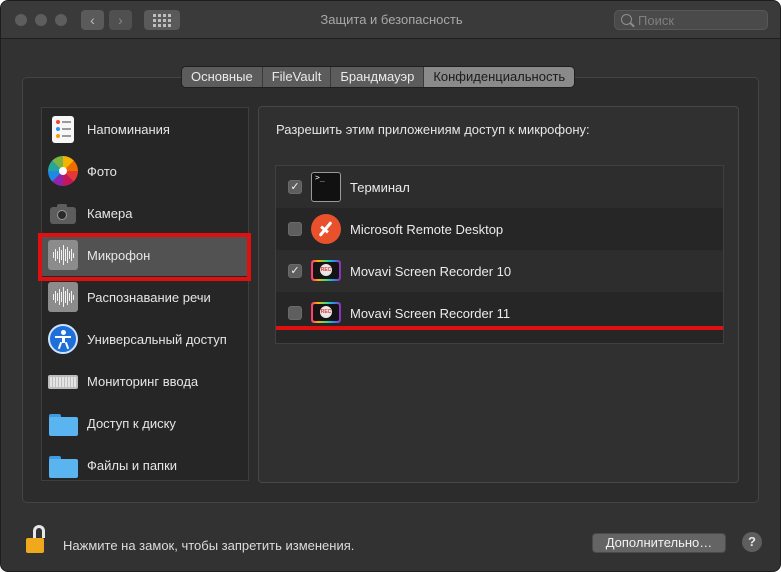  What do you see at coordinates (119, 255) in the screenshot?
I see `sidebar-item-label: Микрофон` at bounding box center [119, 255].